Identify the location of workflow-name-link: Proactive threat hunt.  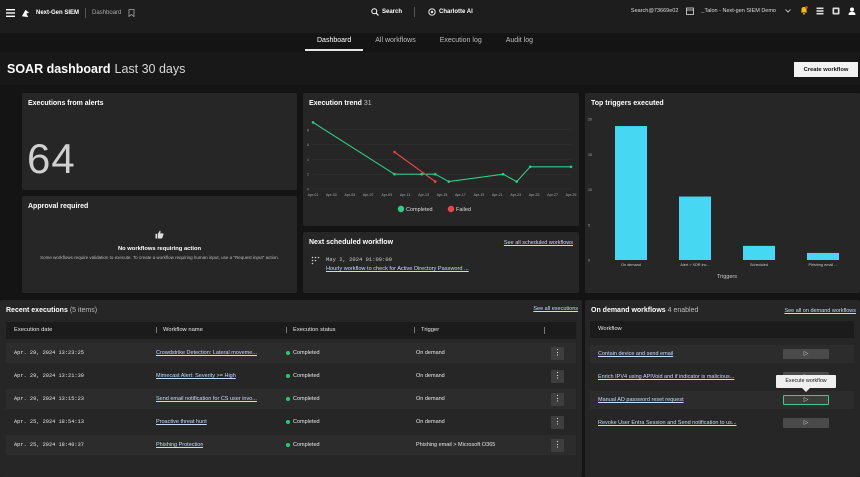
(181, 422).